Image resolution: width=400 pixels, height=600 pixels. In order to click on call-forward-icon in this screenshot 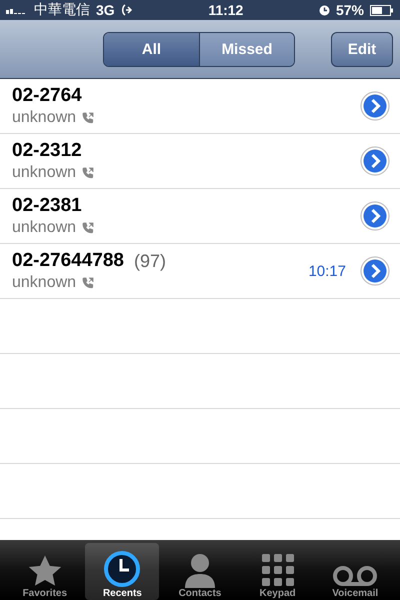, I will do `click(126, 10)`.